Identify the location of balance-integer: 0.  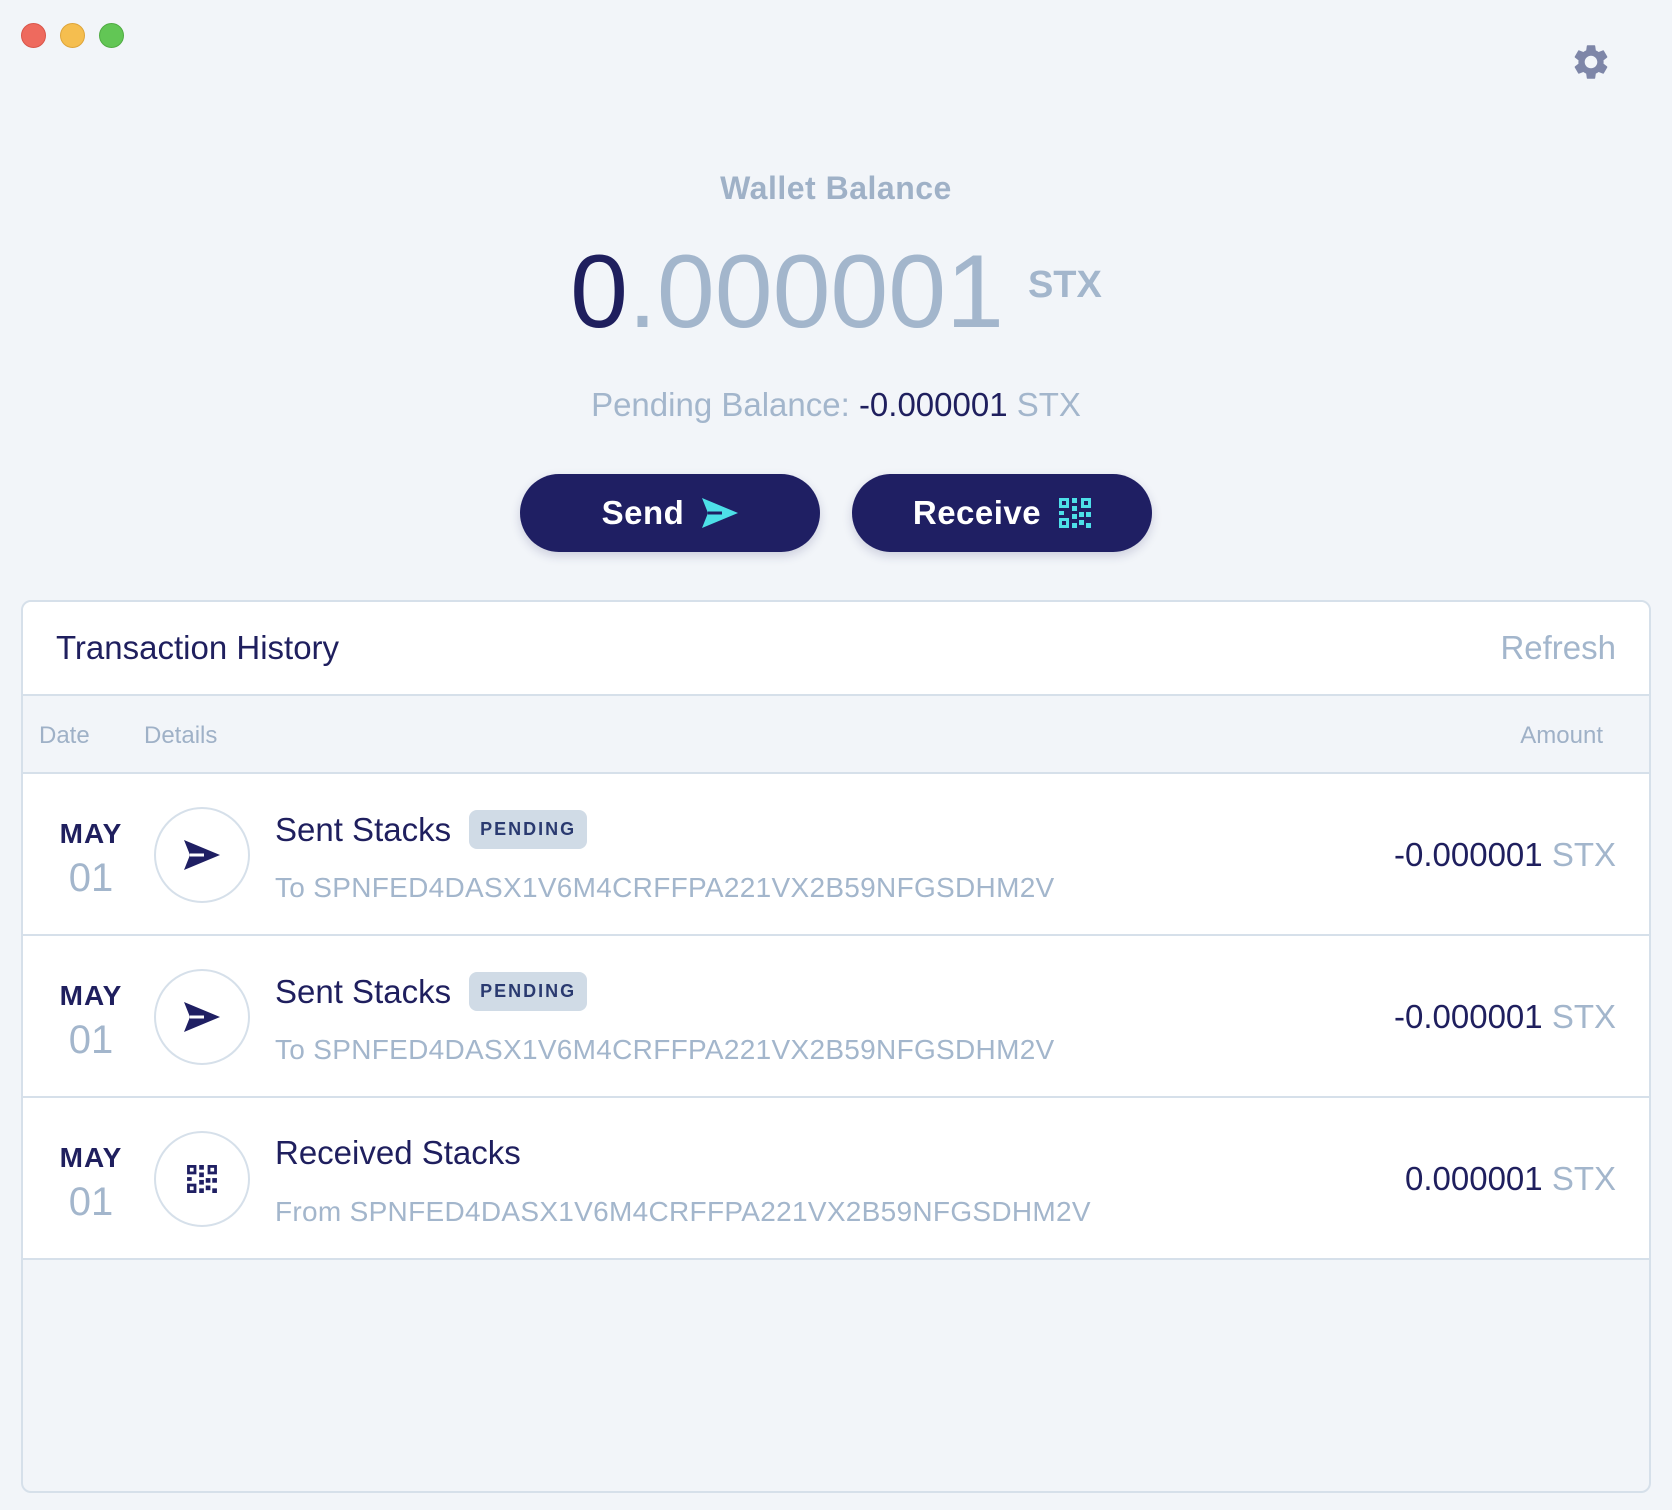
(599, 292).